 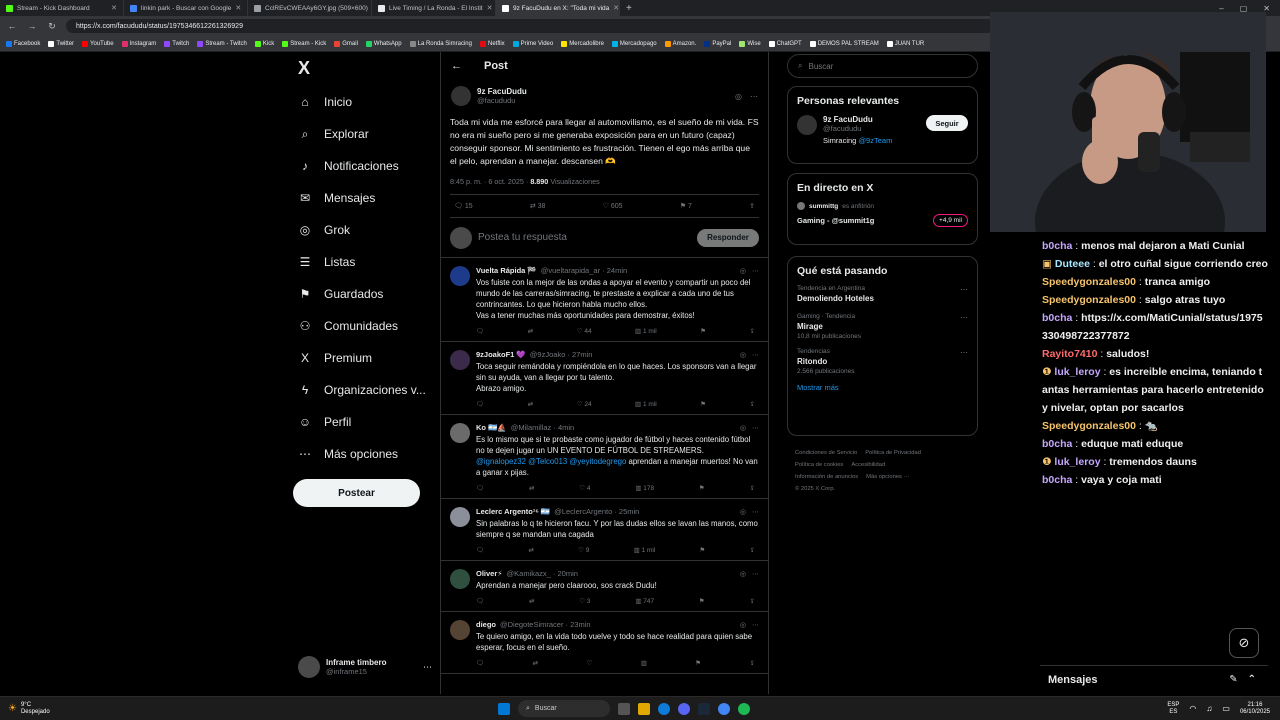 What do you see at coordinates (368, 166) in the screenshot?
I see `nav-item: ♪ Notificaciones` at bounding box center [368, 166].